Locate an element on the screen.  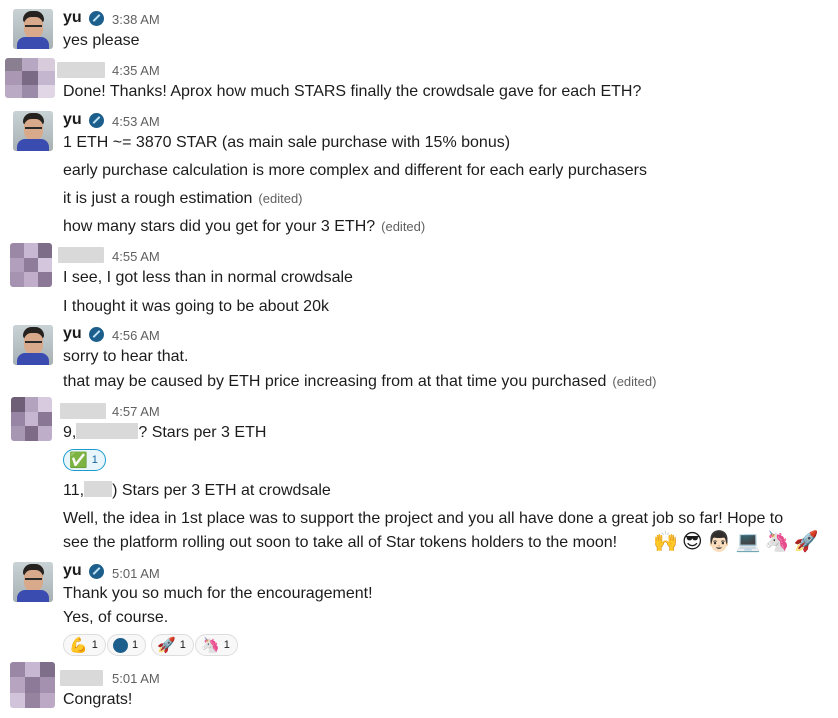
reaction-check: ✅ 1 is located at coordinates (84, 460).